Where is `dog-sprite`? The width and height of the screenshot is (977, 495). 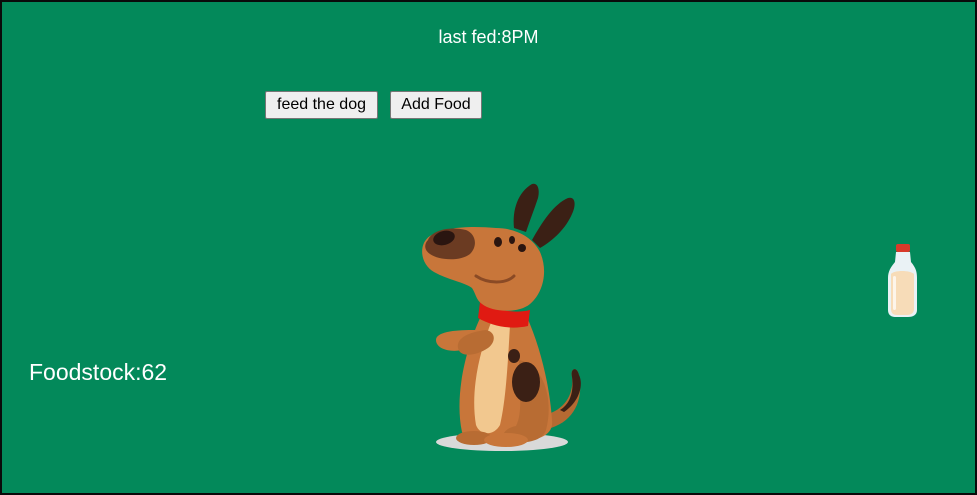
dog-sprite is located at coordinates (501, 317).